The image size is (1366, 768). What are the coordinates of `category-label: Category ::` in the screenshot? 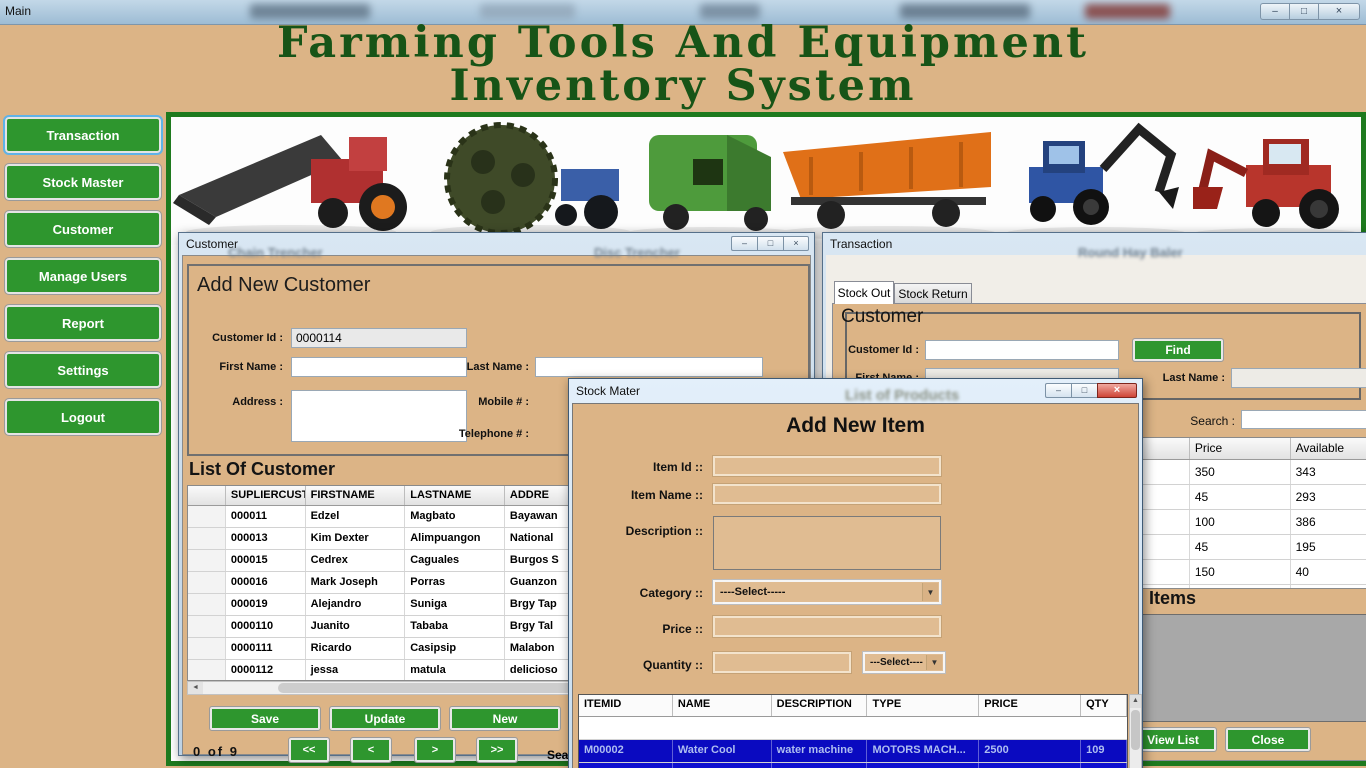 It's located at (671, 593).